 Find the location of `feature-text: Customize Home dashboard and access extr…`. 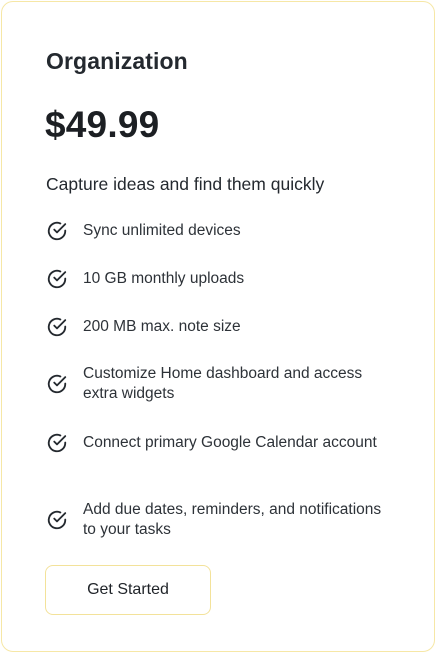

feature-text: Customize Home dashboard and access extr… is located at coordinates (223, 383).